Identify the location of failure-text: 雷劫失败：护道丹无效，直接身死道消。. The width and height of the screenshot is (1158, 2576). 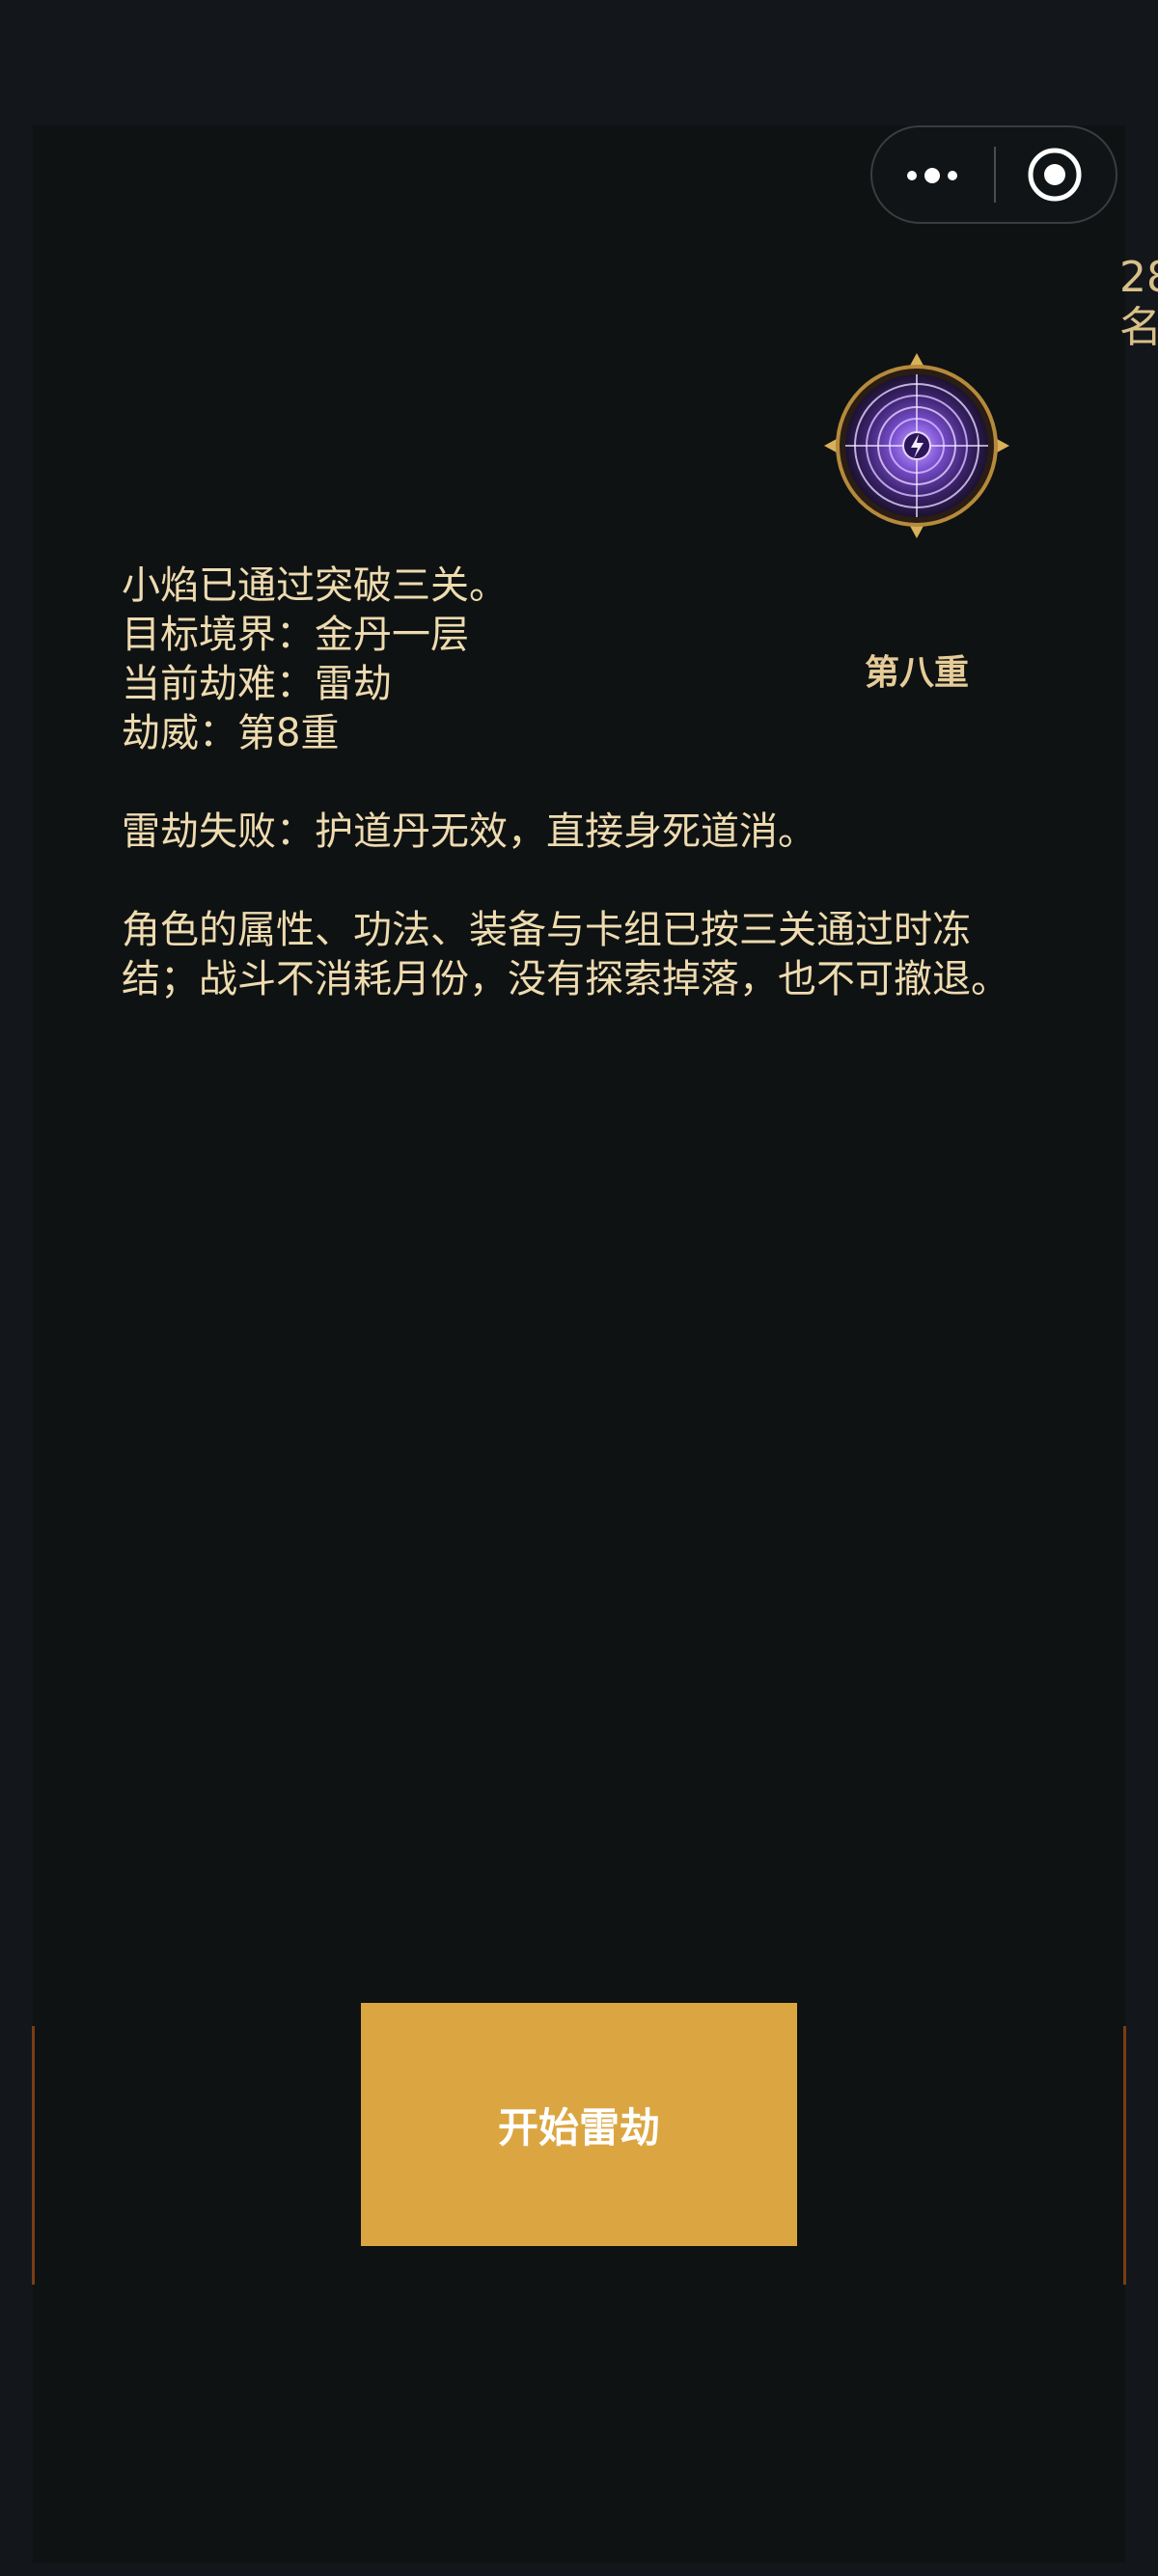
(469, 832).